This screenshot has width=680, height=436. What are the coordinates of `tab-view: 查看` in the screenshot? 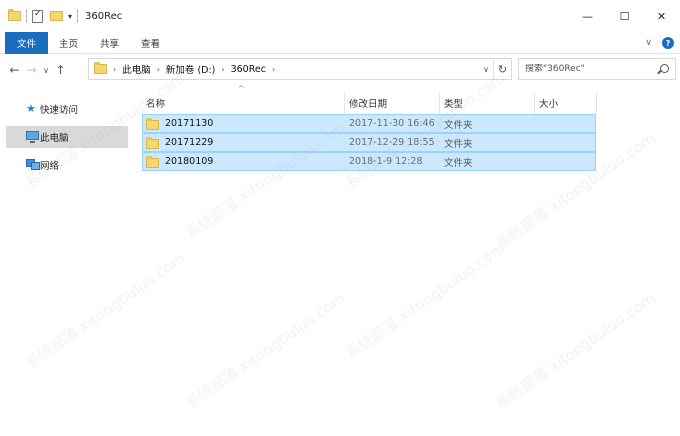 It's located at (150, 43).